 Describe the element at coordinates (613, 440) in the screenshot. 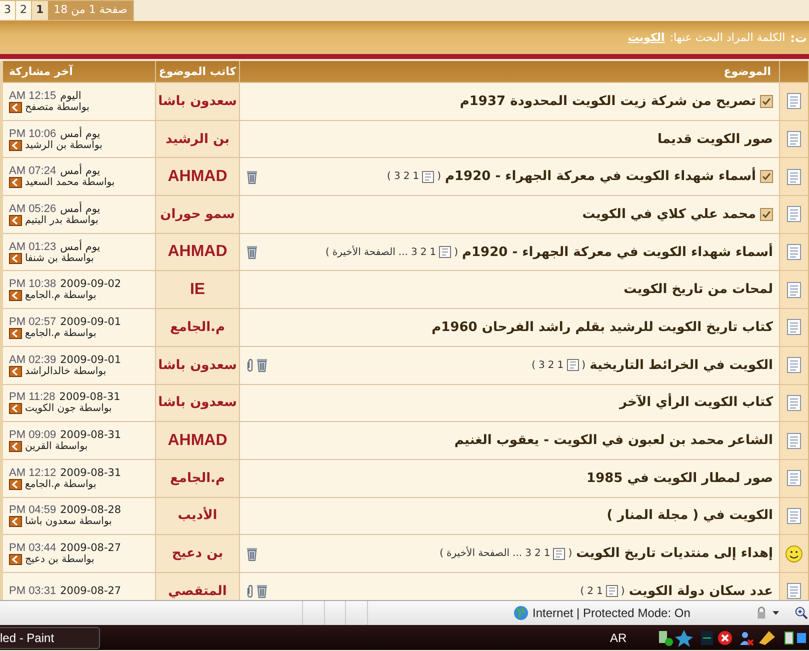

I see `topic-link: الشاعر محمد بن لعبون في الكويت - يعقوب الغنيم` at that location.